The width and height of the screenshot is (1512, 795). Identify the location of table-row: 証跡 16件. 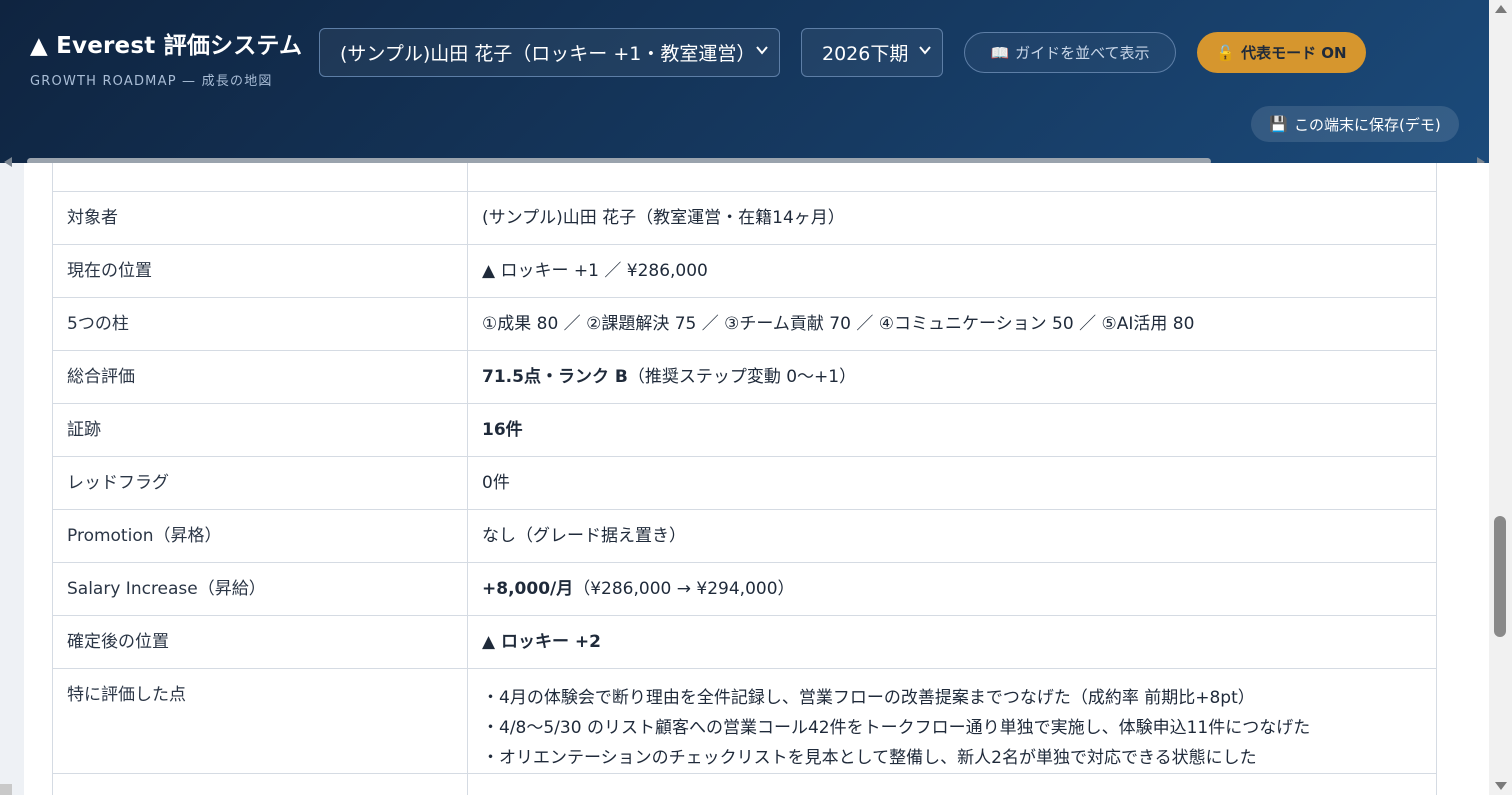
(744, 430).